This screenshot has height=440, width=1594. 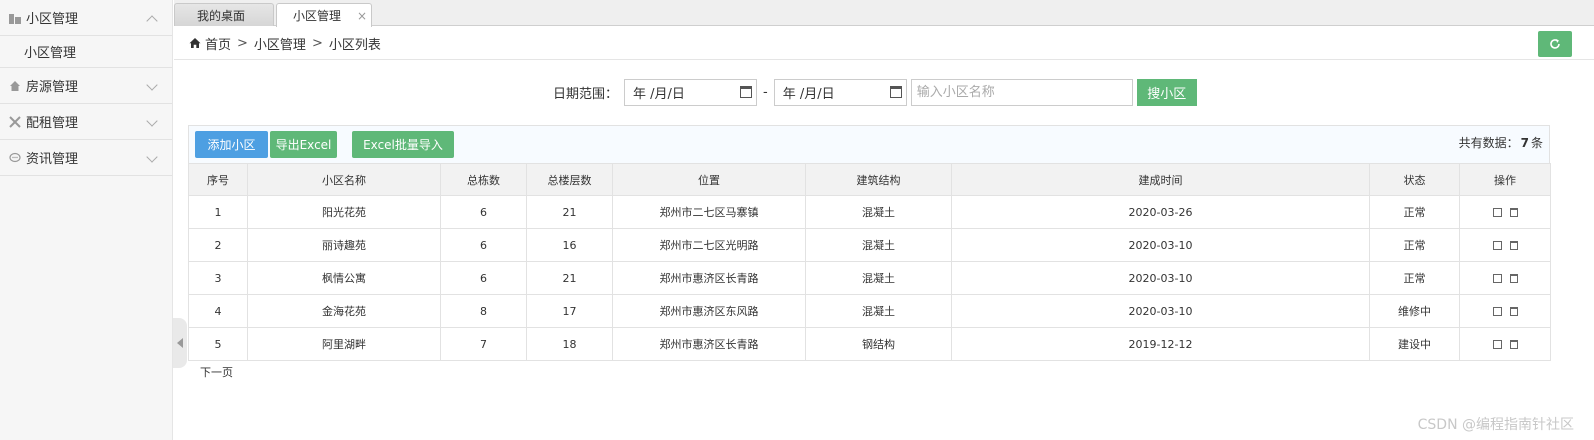 I want to click on total-count: 共有数据： 7 条, so click(x=1501, y=142).